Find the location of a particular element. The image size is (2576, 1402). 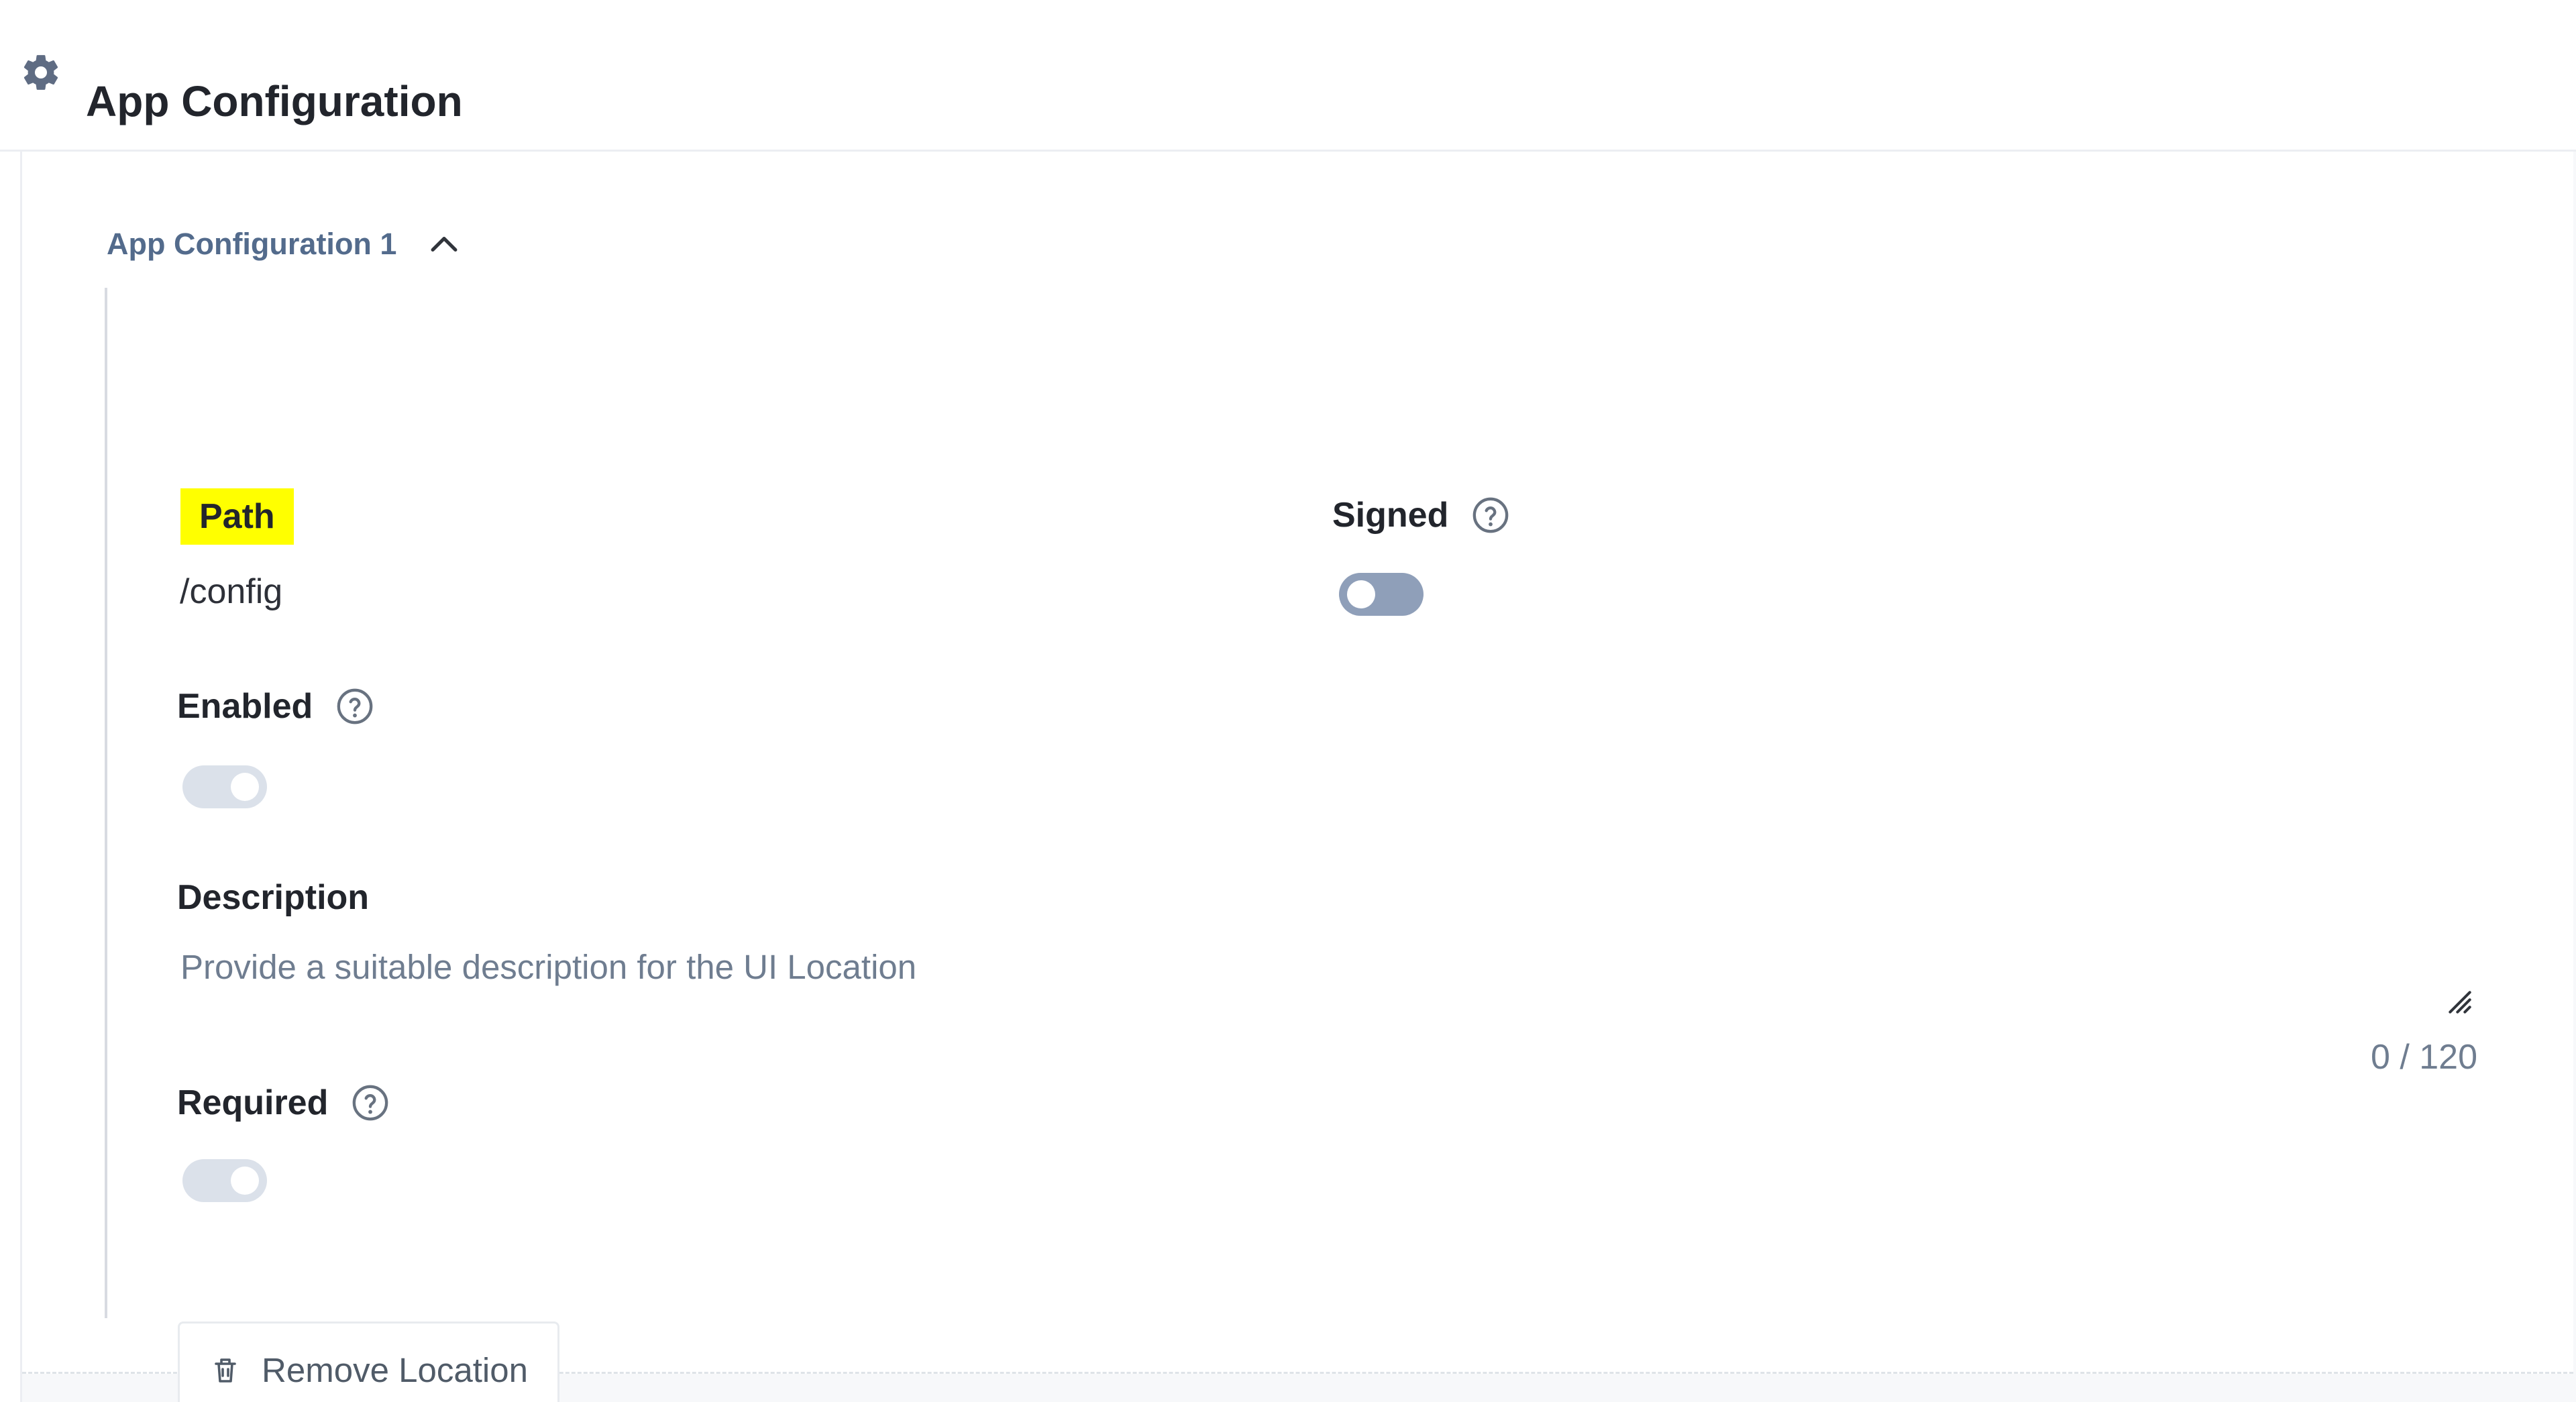

section-divider is located at coordinates (106, 803).